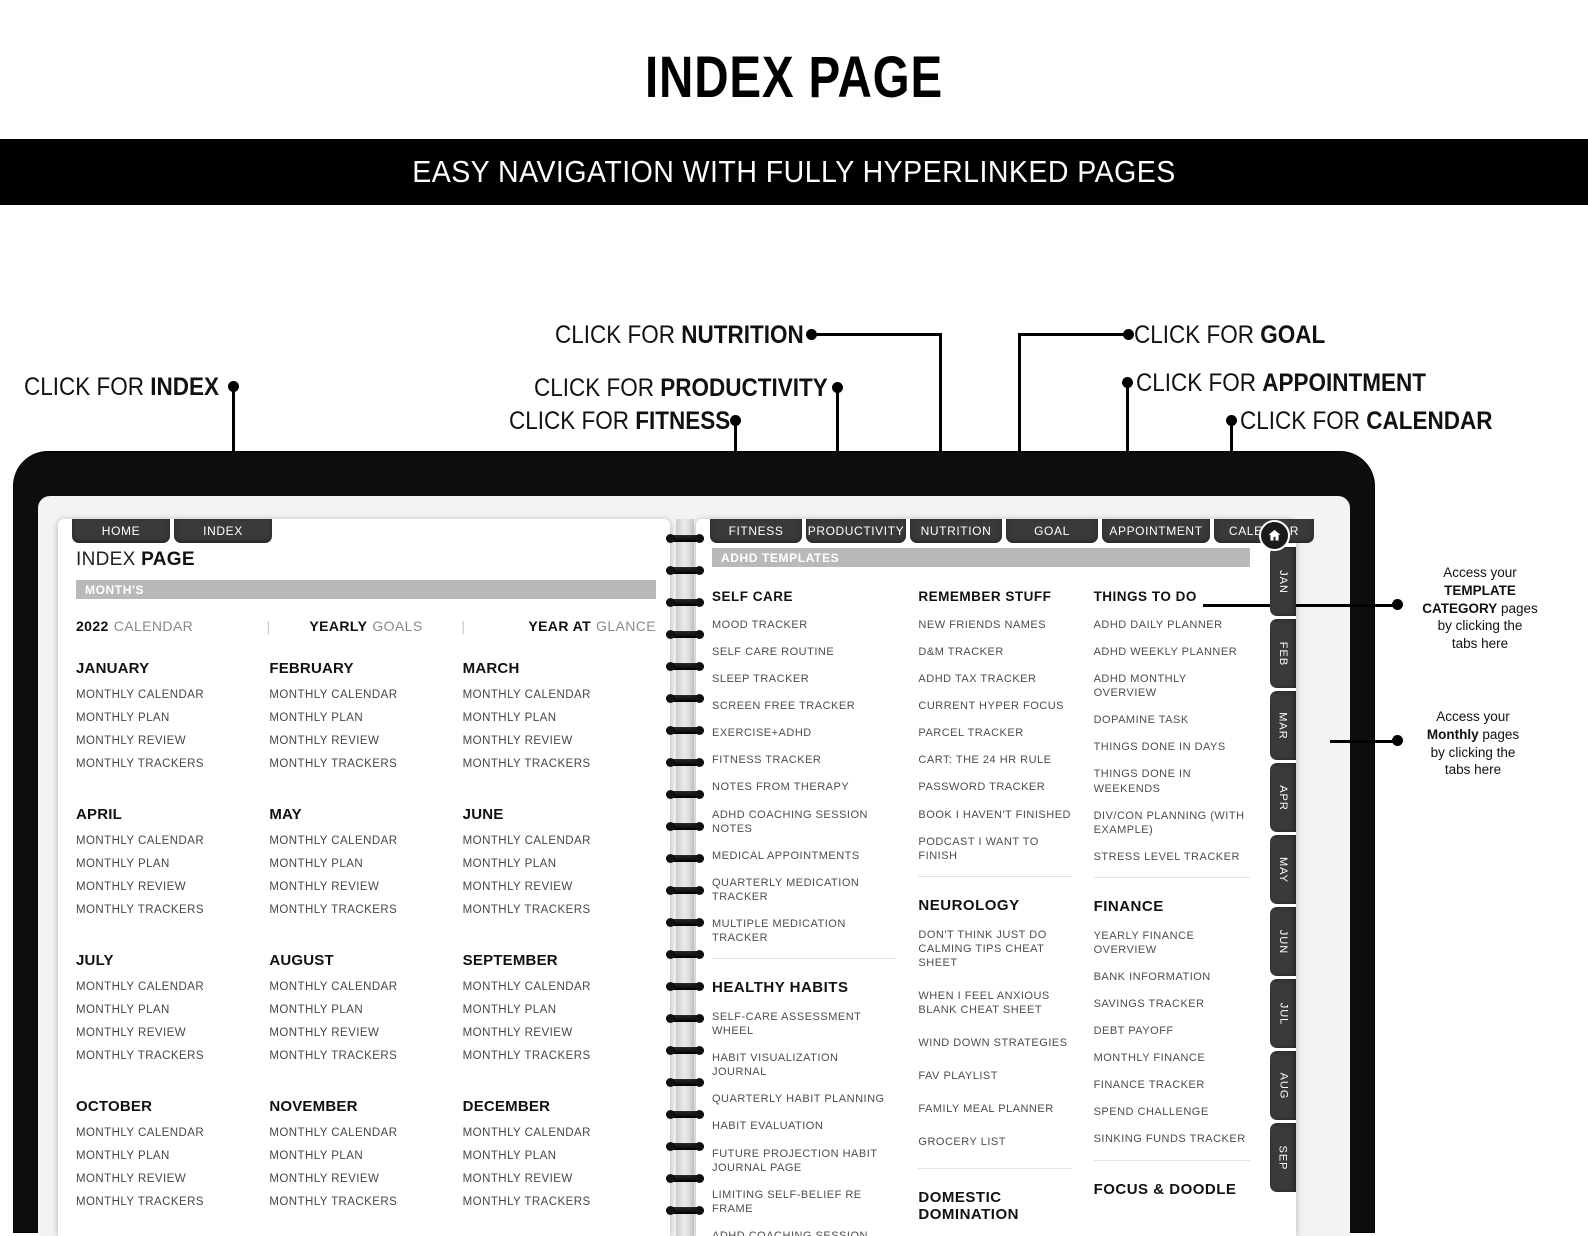  I want to click on template-link: MOOD TRACKER, so click(804, 625).